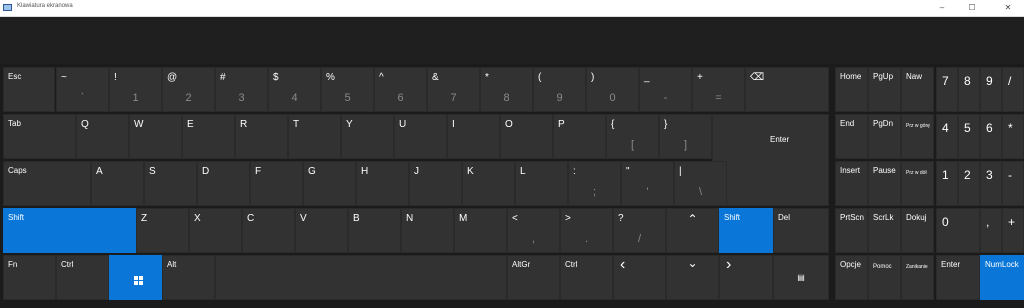  I want to click on key-windows, so click(135, 277).